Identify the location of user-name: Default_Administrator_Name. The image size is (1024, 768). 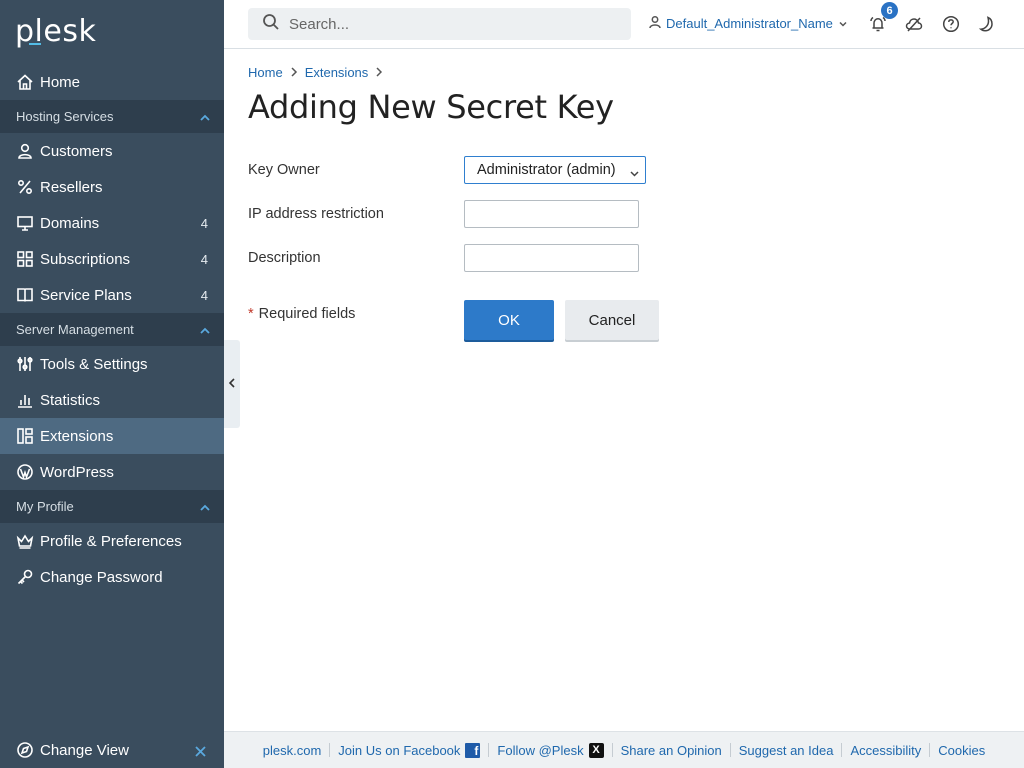
(749, 23).